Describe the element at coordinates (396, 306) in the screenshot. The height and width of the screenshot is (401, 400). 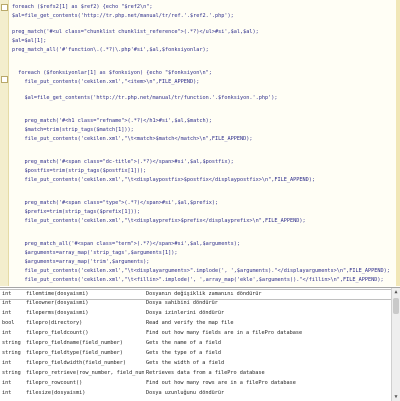
I see `scrollbar-thumb` at that location.